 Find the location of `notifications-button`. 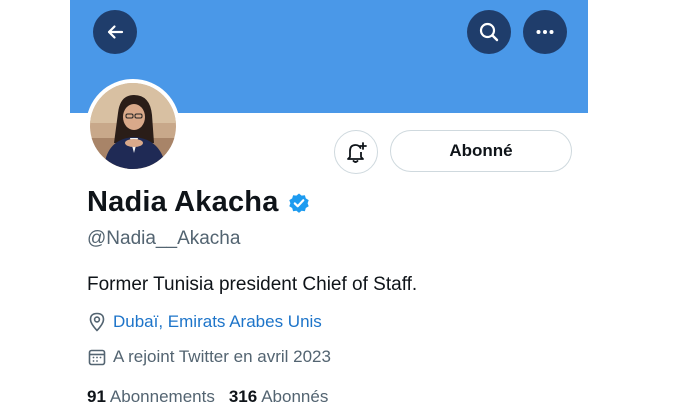

notifications-button is located at coordinates (356, 152).